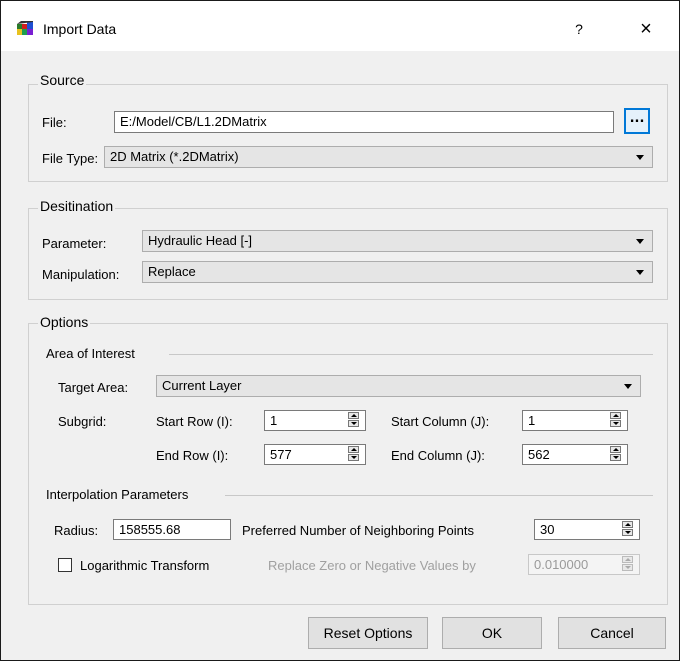 The width and height of the screenshot is (680, 661). Describe the element at coordinates (378, 157) in the screenshot. I see `file-type-dropdown: 2D Matrix (*.2DMatrix)` at that location.